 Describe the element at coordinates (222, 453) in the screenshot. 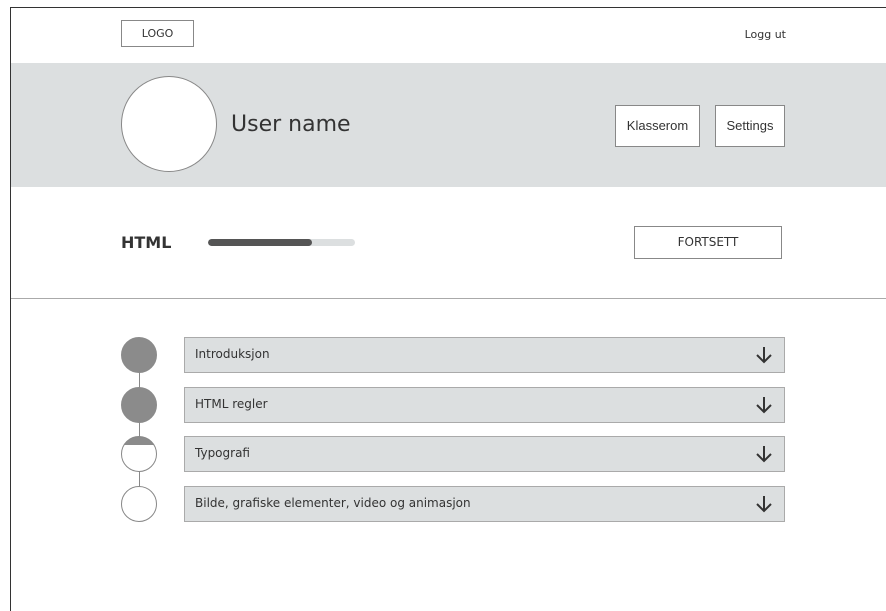

I see `module-label: Typografi` at that location.